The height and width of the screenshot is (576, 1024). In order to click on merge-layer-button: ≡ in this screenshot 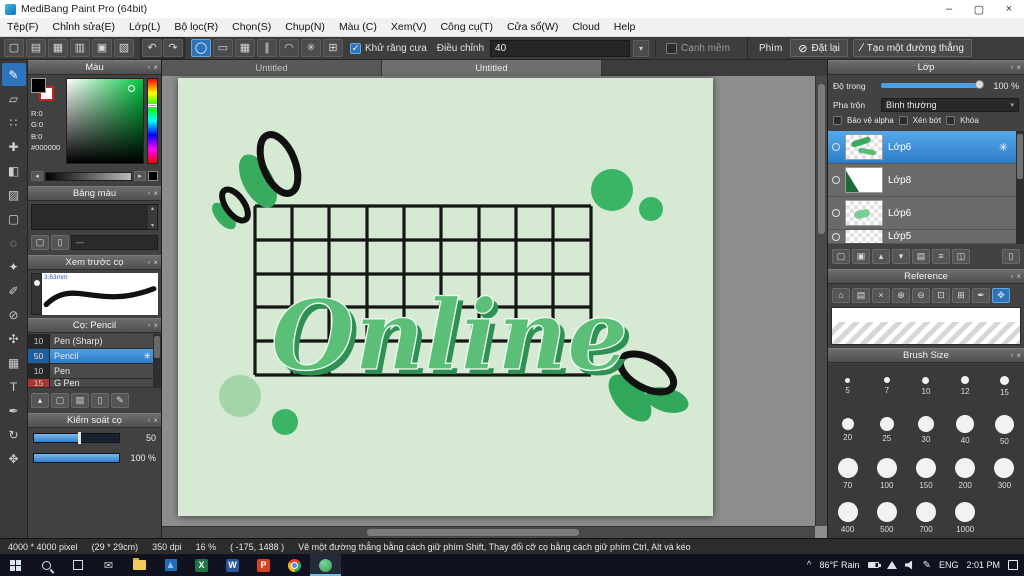, I will do `click(941, 256)`.